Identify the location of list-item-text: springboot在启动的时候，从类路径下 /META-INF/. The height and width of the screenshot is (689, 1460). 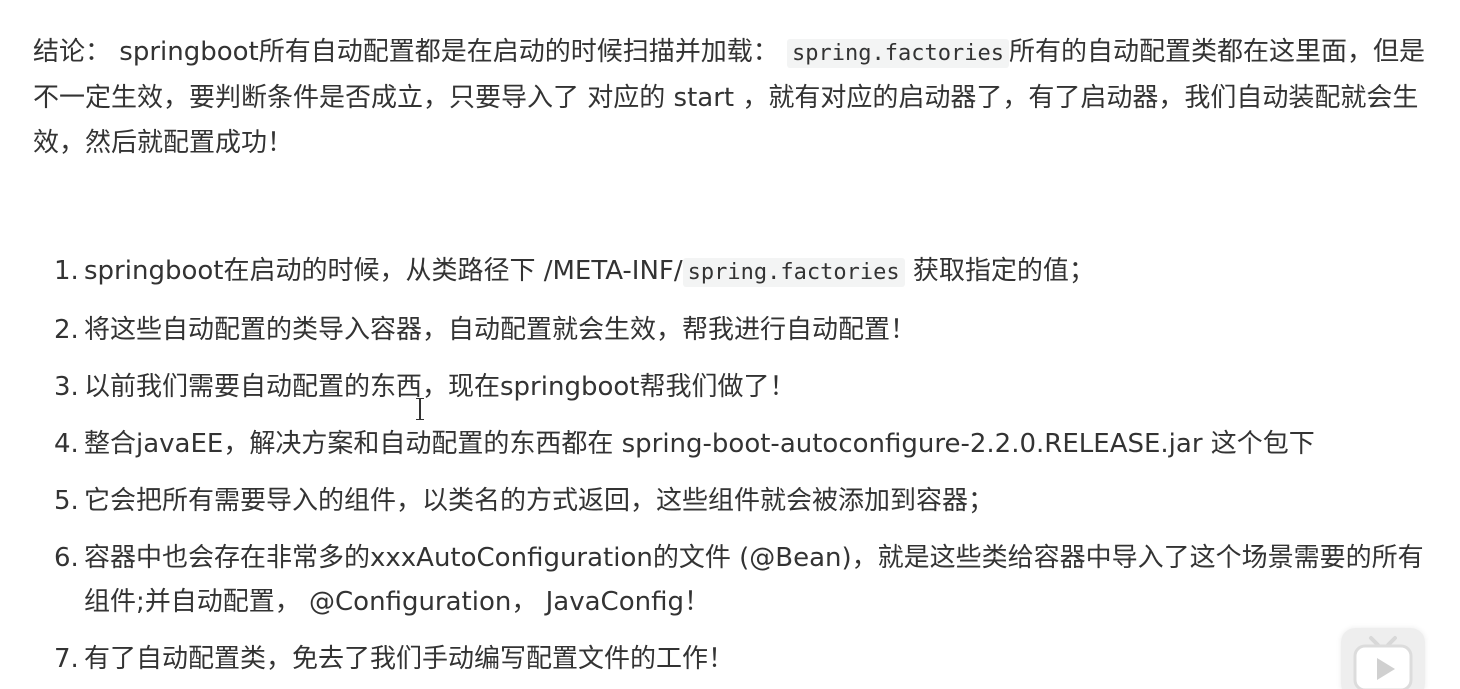
(383, 271).